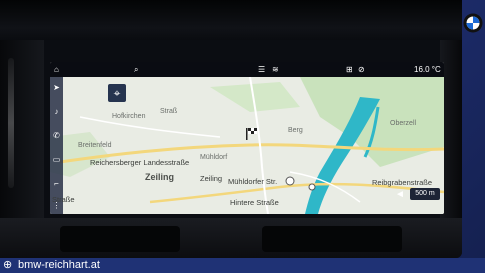 The height and width of the screenshot is (273, 485). What do you see at coordinates (275, 69) in the screenshot?
I see `layers-icon: ≋` at bounding box center [275, 69].